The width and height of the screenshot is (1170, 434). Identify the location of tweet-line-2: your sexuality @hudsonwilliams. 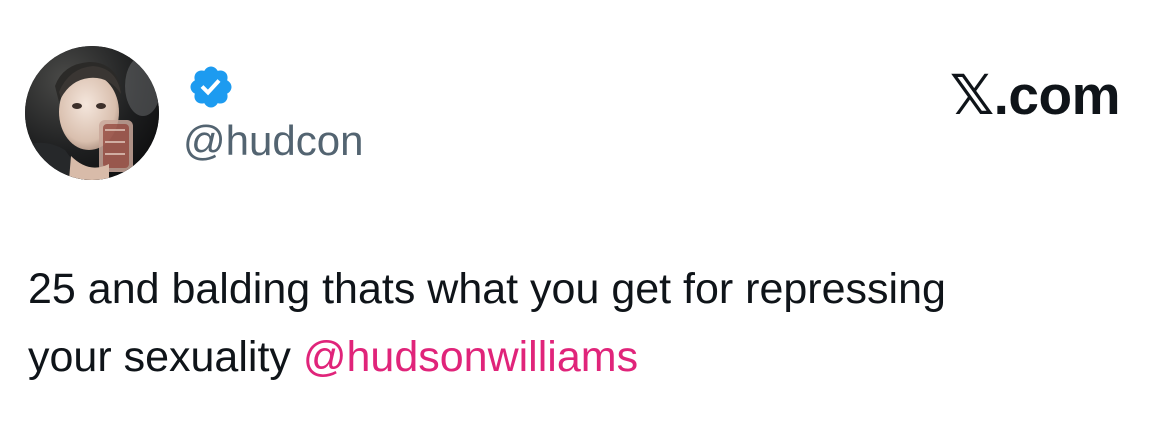
(588, 357).